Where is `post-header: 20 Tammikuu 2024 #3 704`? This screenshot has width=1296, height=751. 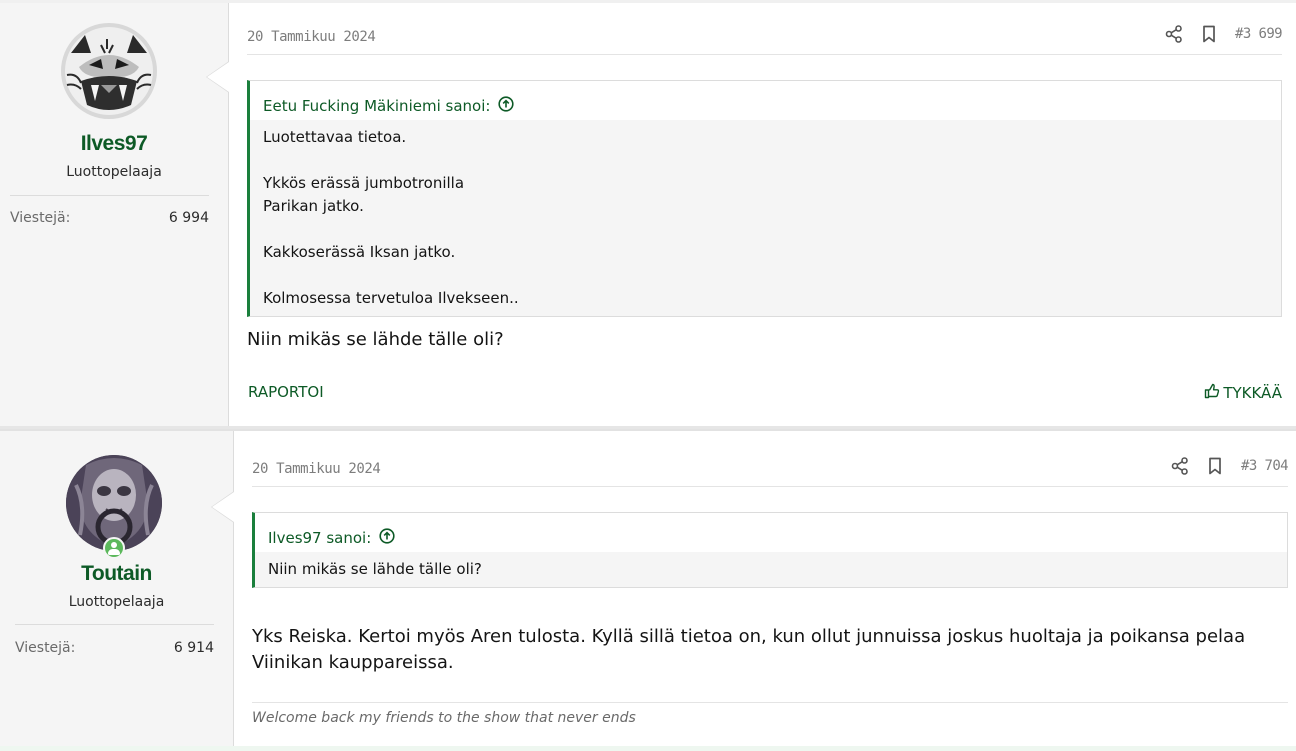
post-header: 20 Tammikuu 2024 #3 704 is located at coordinates (770, 472).